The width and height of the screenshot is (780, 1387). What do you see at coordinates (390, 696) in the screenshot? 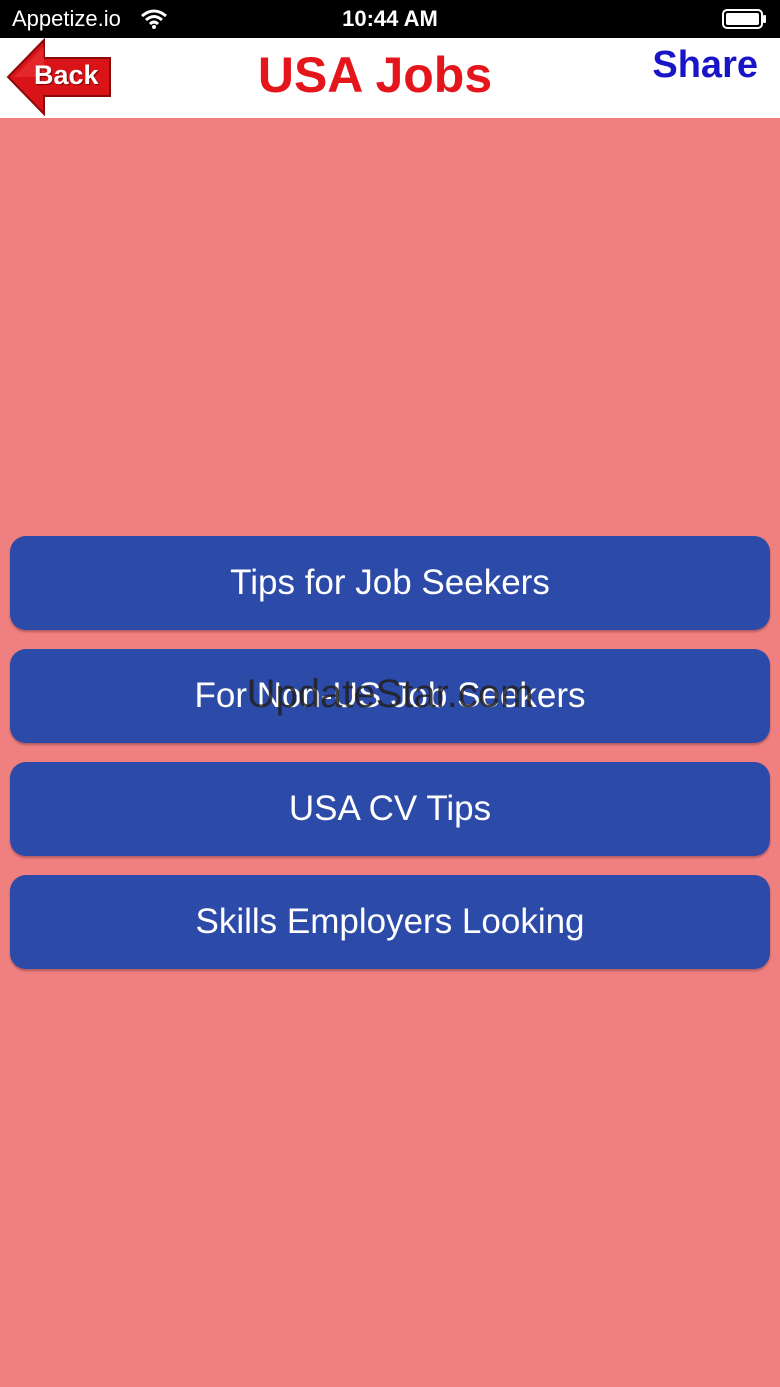
I see `non-us-job-seekers-button: For Non-US Job Seekers` at bounding box center [390, 696].